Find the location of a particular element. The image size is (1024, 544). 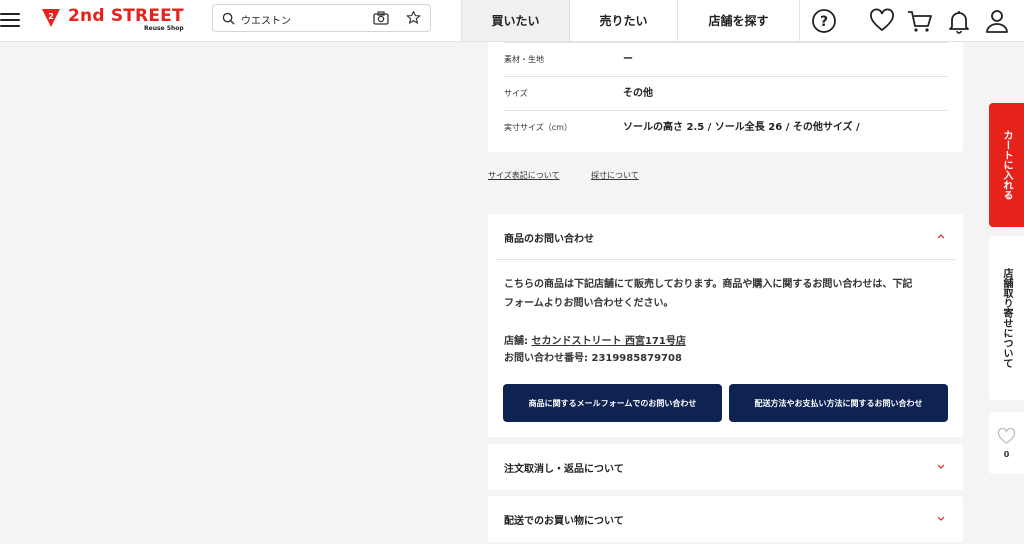

star-icon is located at coordinates (413, 17).